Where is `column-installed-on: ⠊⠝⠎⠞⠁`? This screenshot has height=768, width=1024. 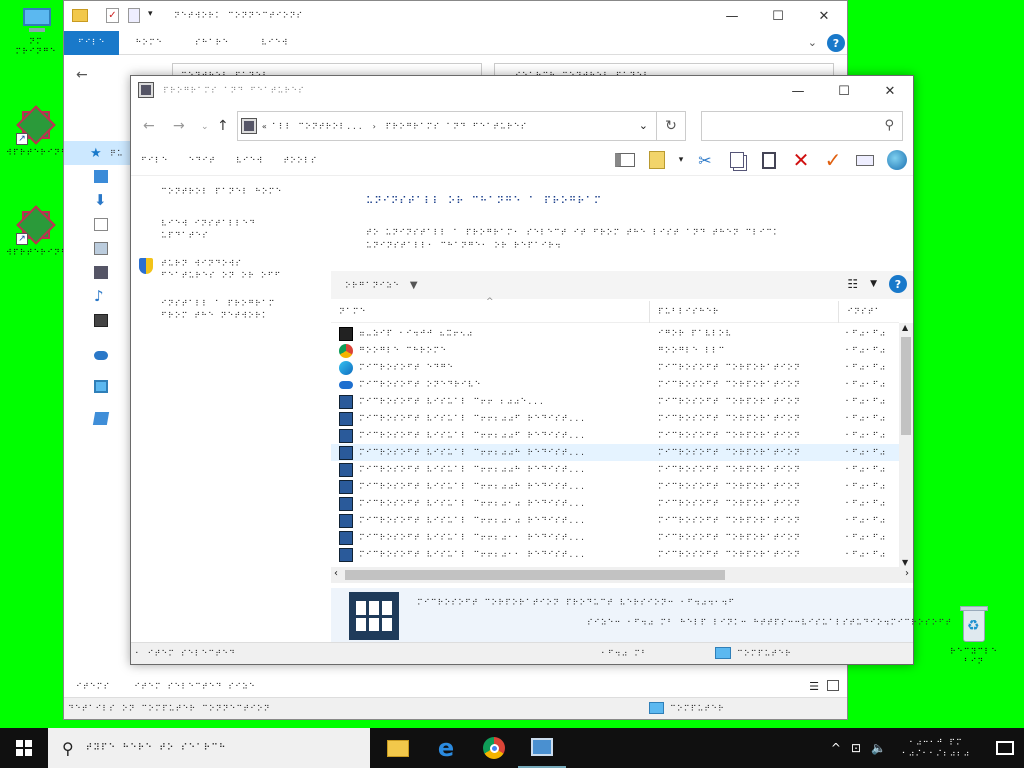 column-installed-on: ⠊⠝⠎⠞⠁ is located at coordinates (869, 312).